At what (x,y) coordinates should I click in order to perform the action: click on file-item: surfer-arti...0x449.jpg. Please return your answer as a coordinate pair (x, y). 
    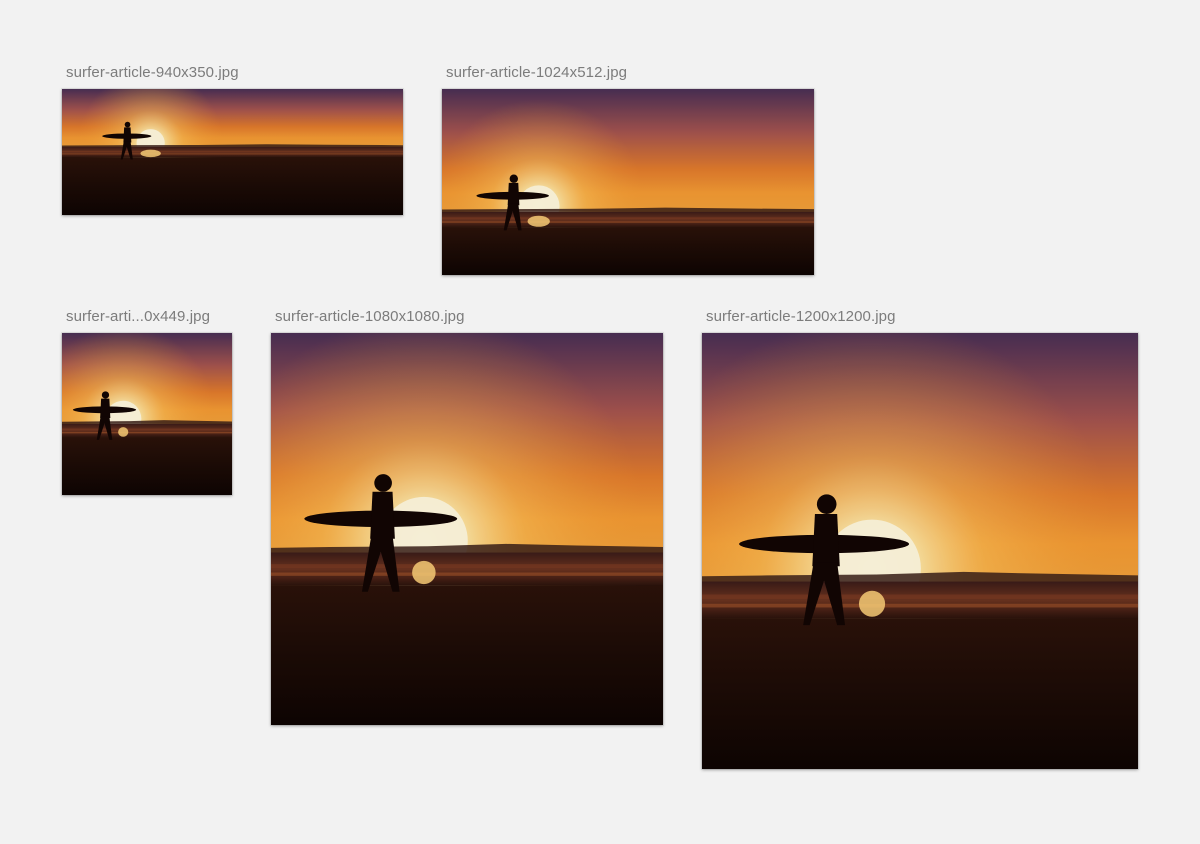
    Looking at the image, I should click on (147, 401).